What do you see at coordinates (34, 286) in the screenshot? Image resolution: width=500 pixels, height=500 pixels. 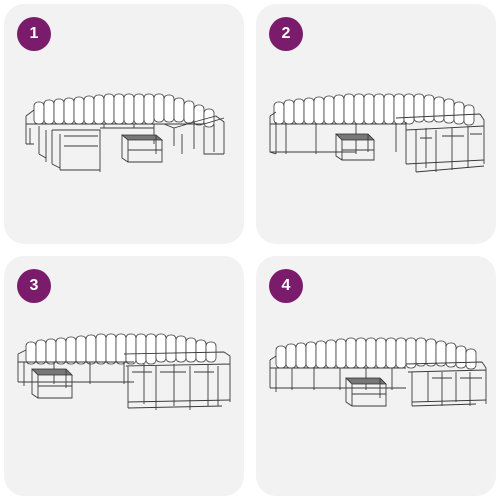 I see `step-number-badge: 3` at bounding box center [34, 286].